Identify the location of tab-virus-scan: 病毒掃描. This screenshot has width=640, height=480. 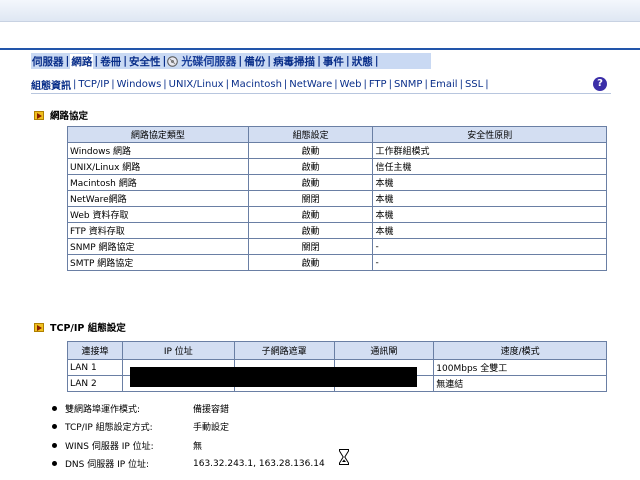
(294, 61).